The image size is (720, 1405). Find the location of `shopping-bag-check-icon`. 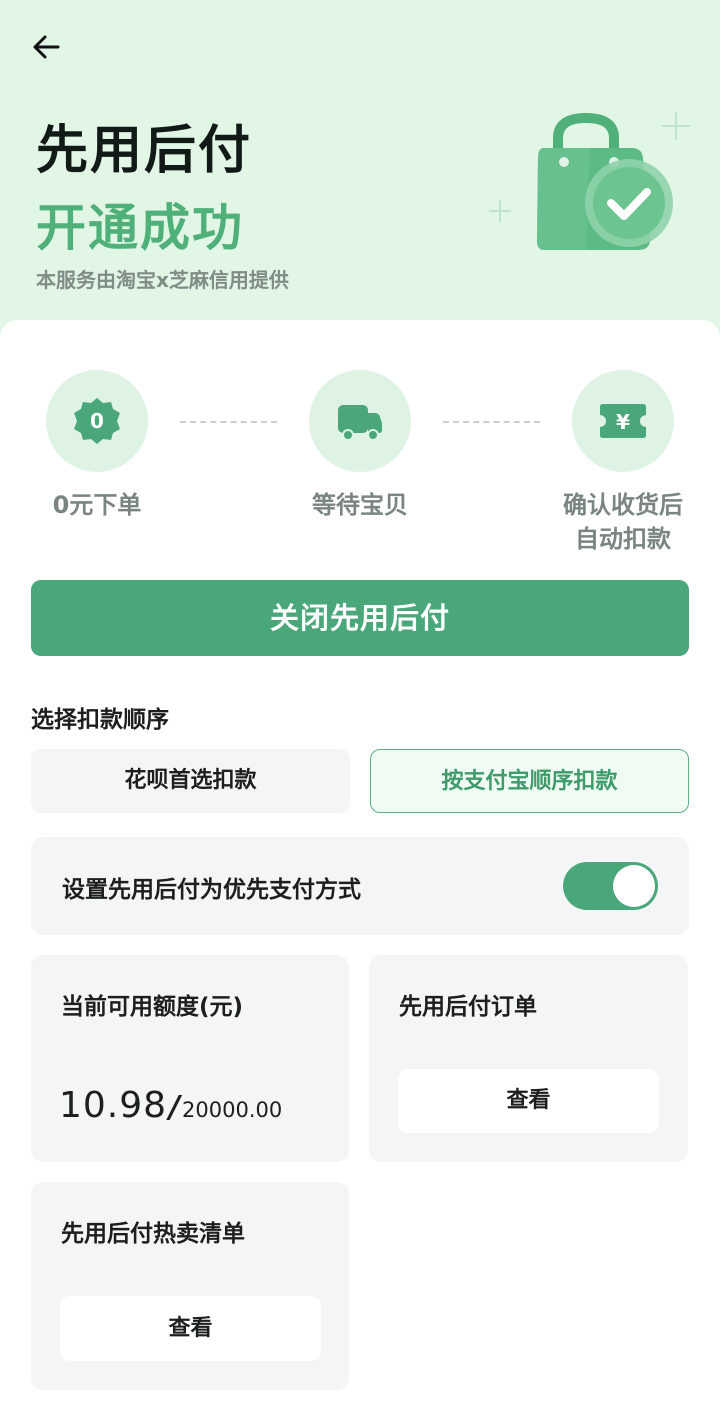

shopping-bag-check-icon is located at coordinates (589, 181).